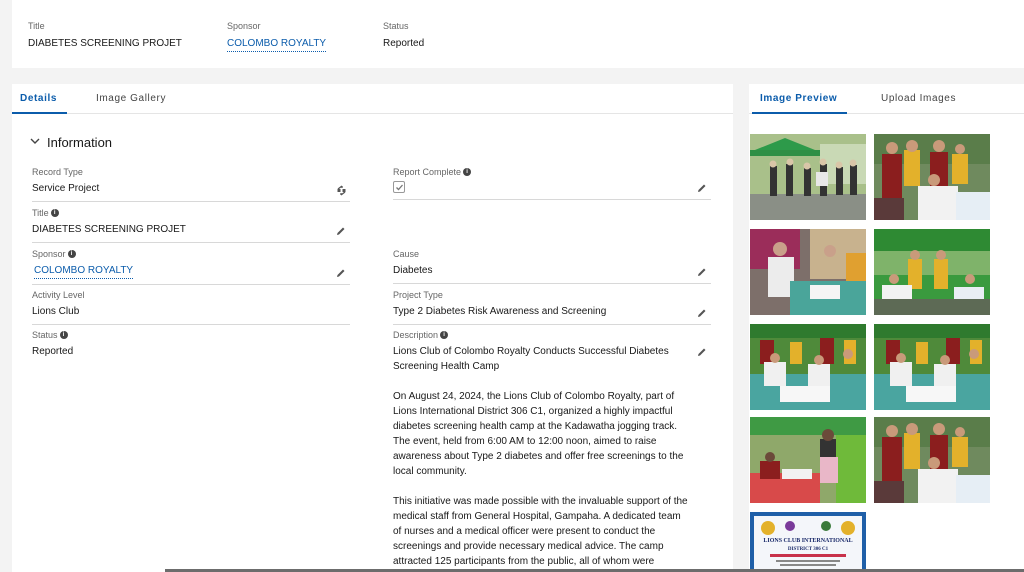 This screenshot has width=1024, height=572. Describe the element at coordinates (552, 183) in the screenshot. I see `field-report-complete: Report Complete i` at that location.